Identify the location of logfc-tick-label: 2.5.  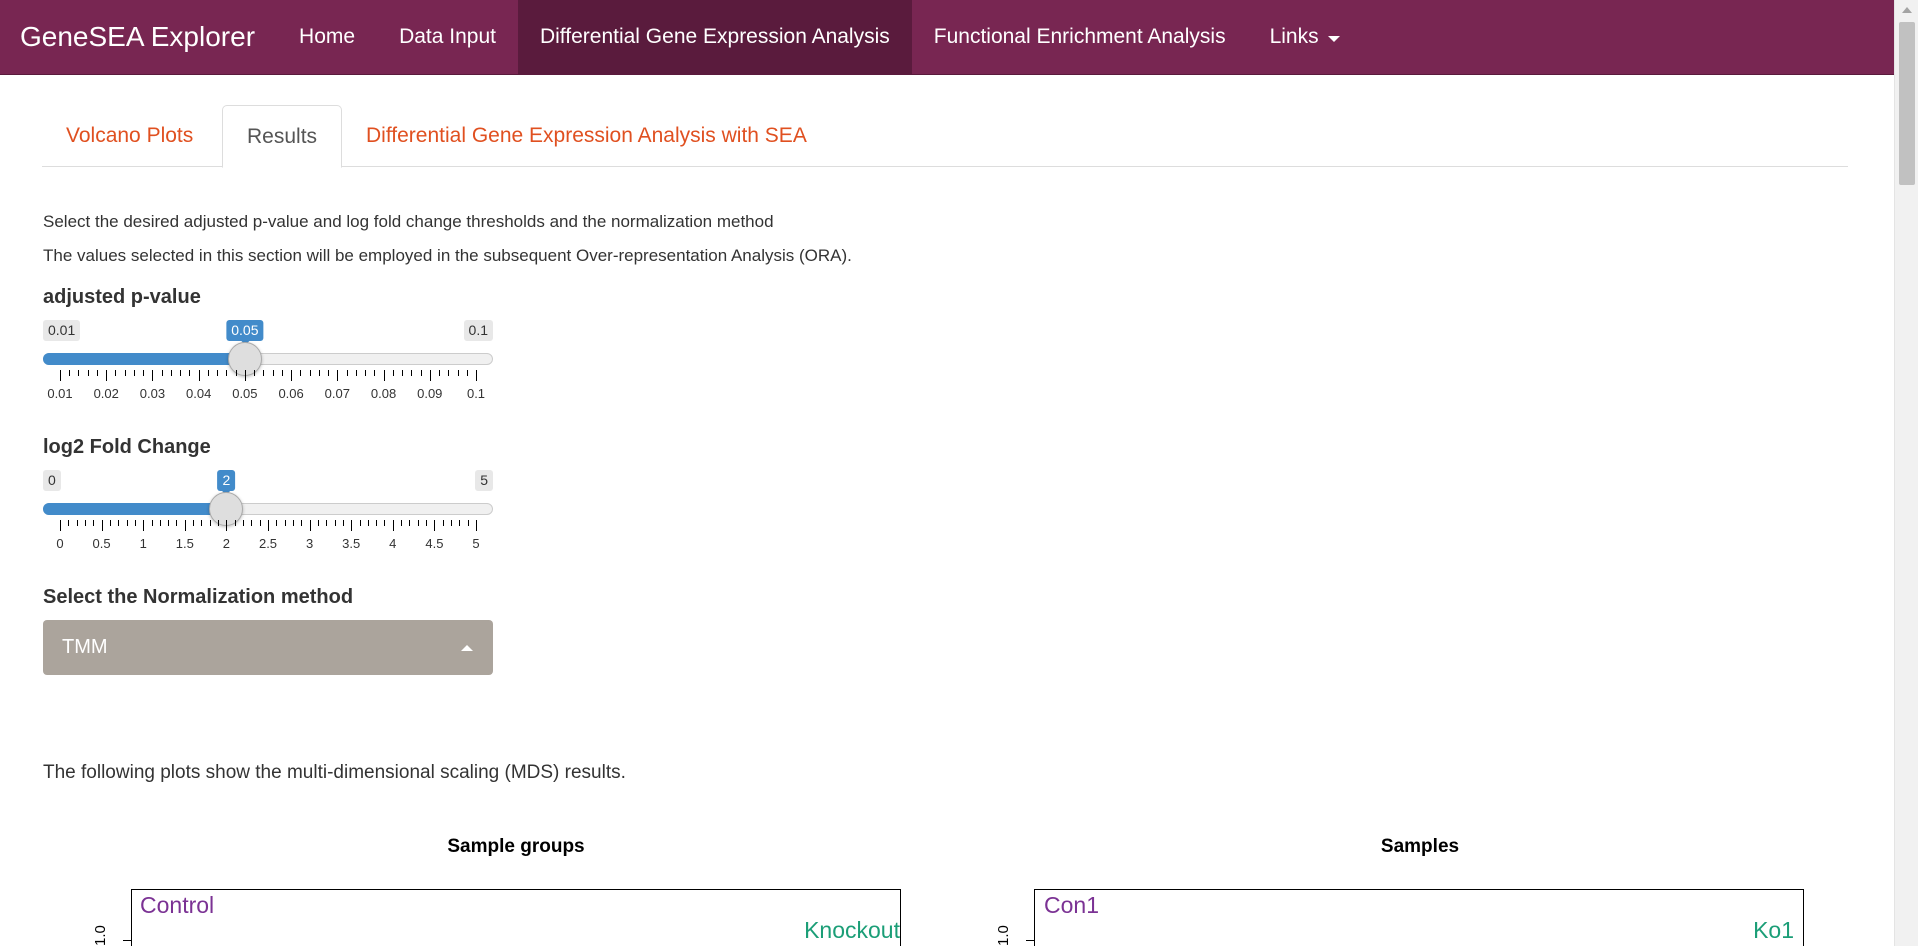
(268, 543).